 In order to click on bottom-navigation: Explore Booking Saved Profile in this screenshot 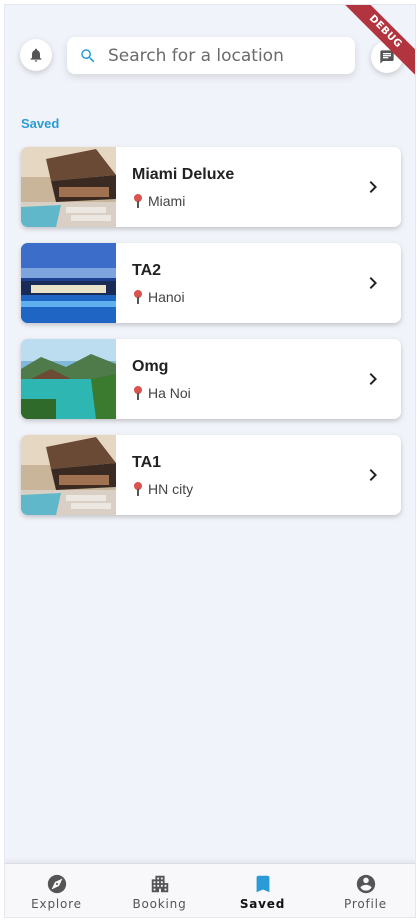, I will do `click(210, 890)`.